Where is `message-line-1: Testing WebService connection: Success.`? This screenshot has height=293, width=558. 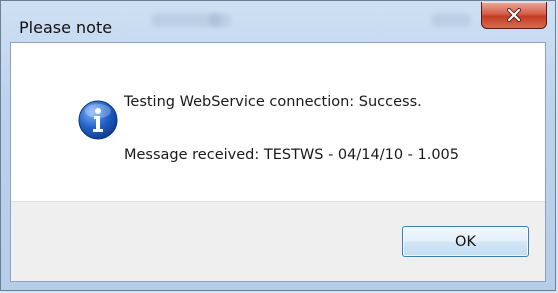 message-line-1: Testing WebService connection: Success. is located at coordinates (273, 102).